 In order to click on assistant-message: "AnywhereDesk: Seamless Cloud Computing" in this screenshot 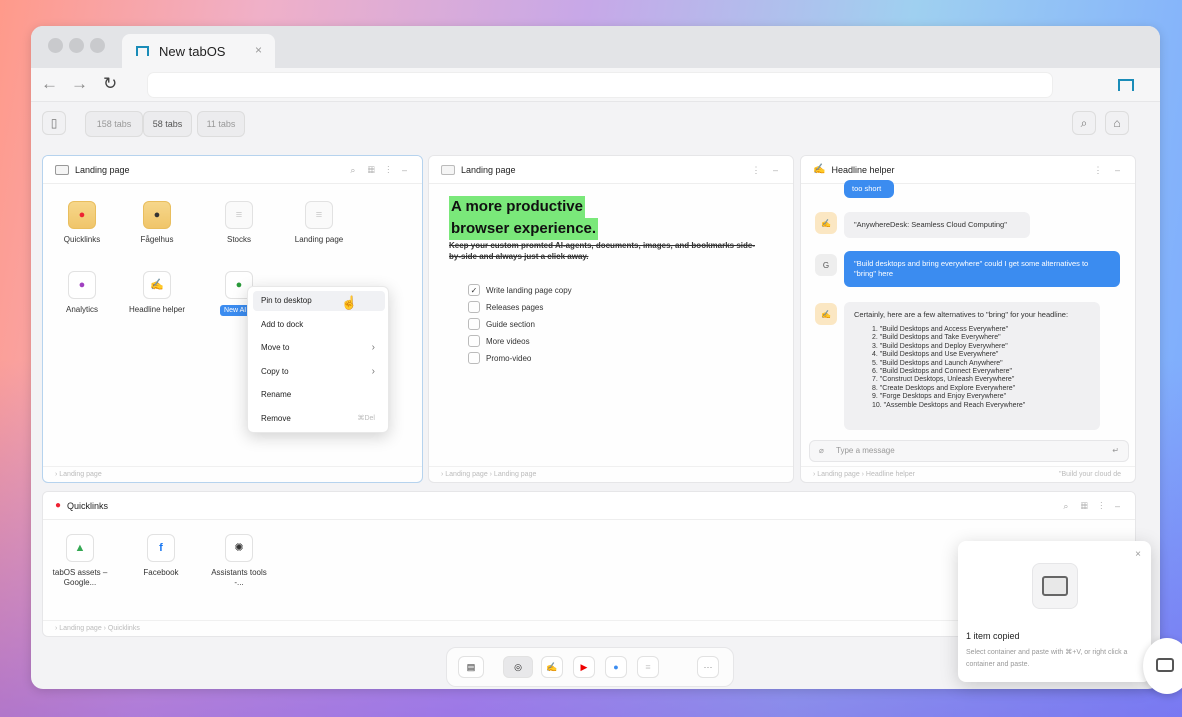, I will do `click(937, 225)`.